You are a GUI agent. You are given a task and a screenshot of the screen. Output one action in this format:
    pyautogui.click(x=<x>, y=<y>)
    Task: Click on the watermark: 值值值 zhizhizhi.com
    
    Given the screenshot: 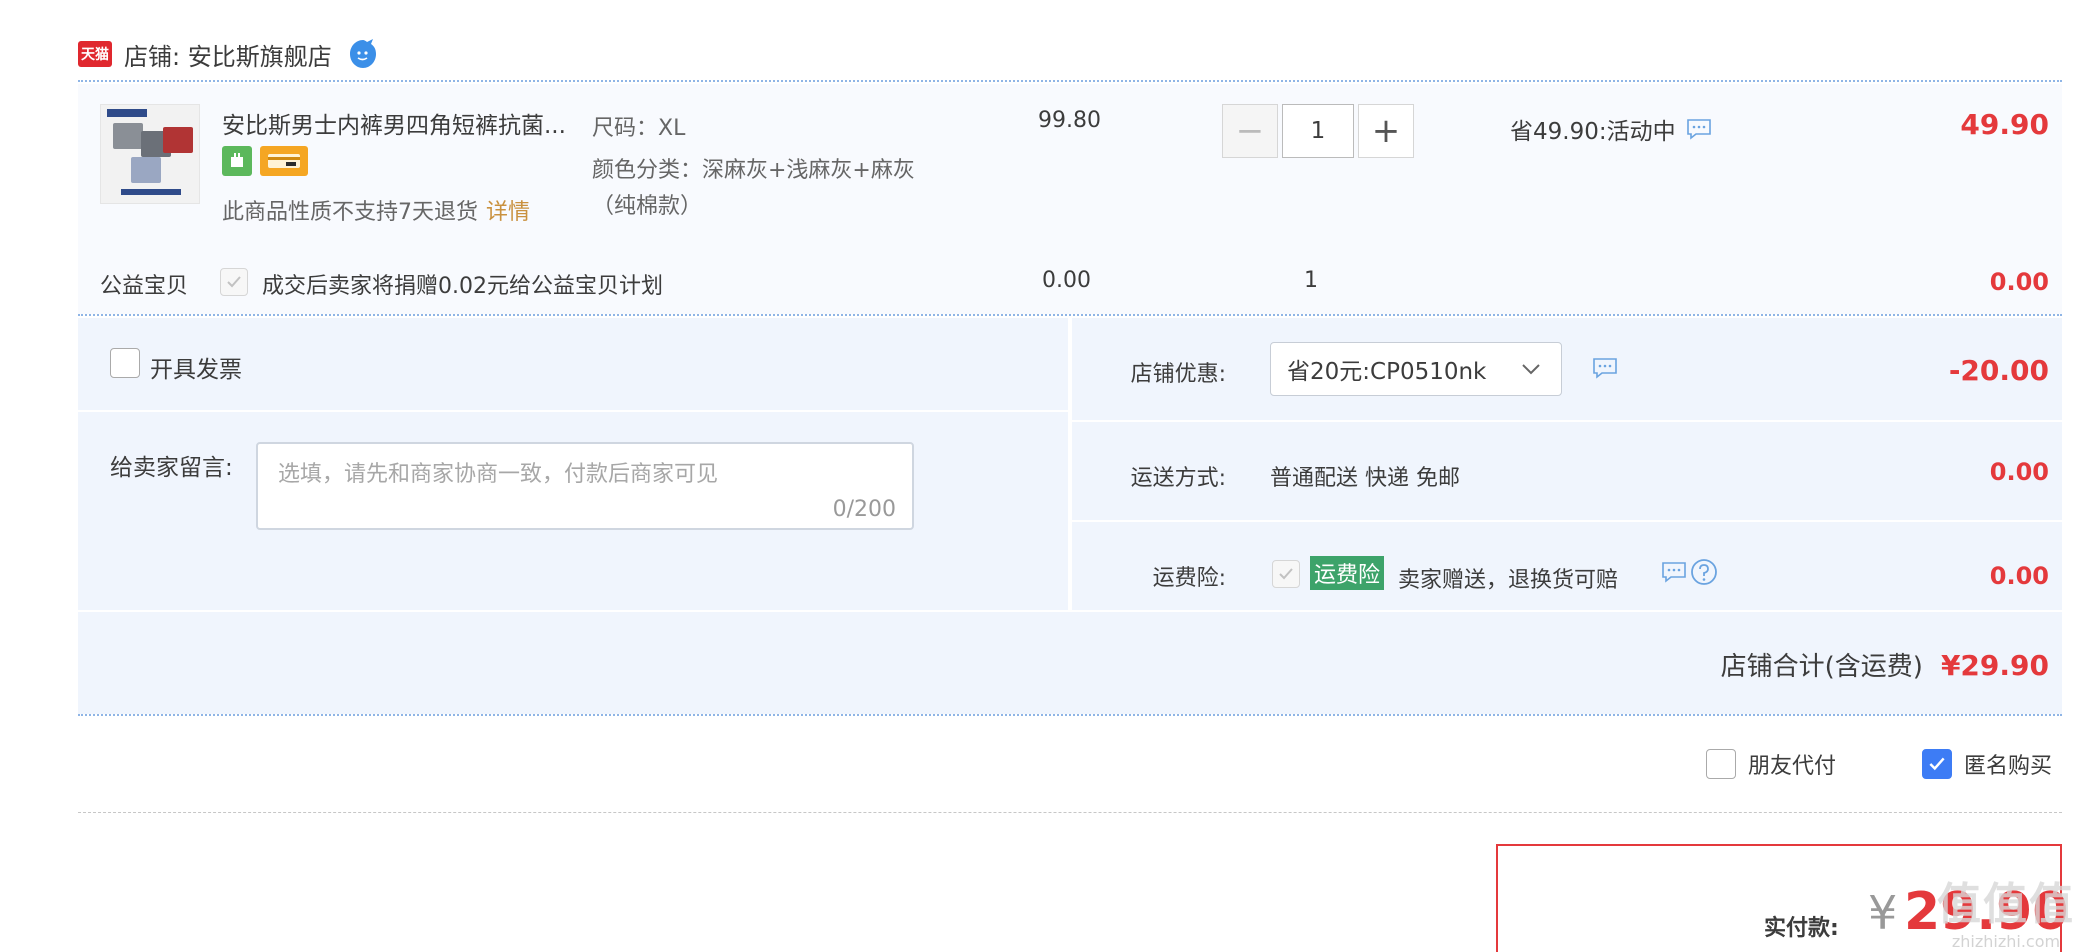 What is the action you would take?
    pyautogui.click(x=2006, y=909)
    